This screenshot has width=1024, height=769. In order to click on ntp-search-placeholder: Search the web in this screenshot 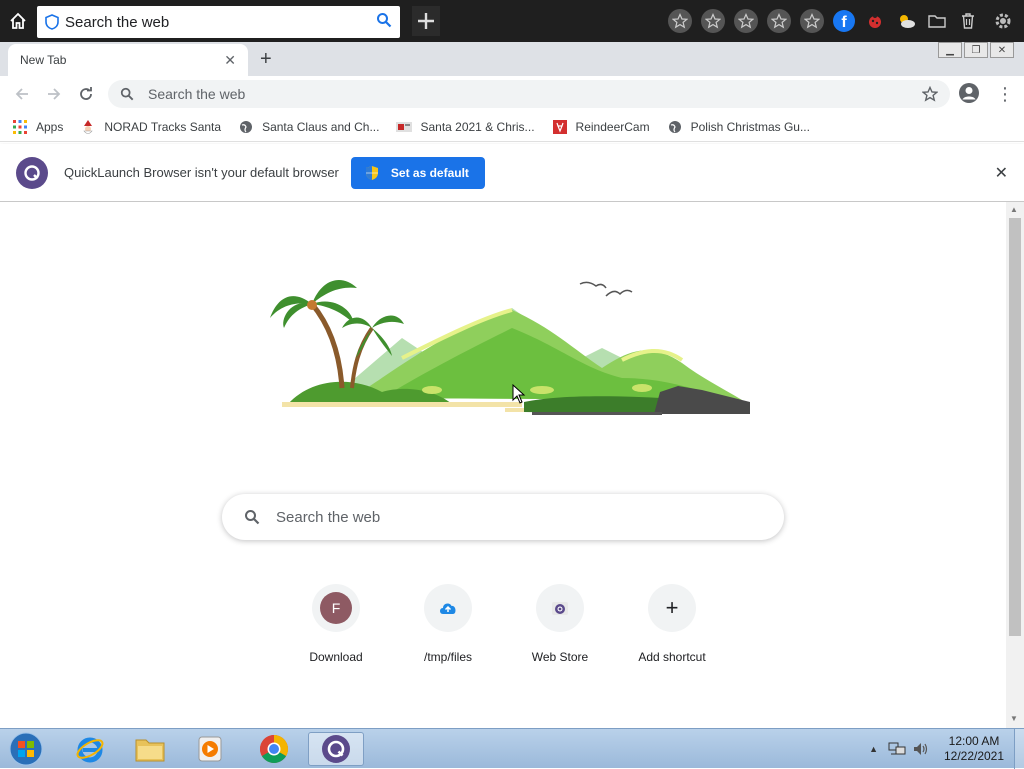, I will do `click(328, 517)`.